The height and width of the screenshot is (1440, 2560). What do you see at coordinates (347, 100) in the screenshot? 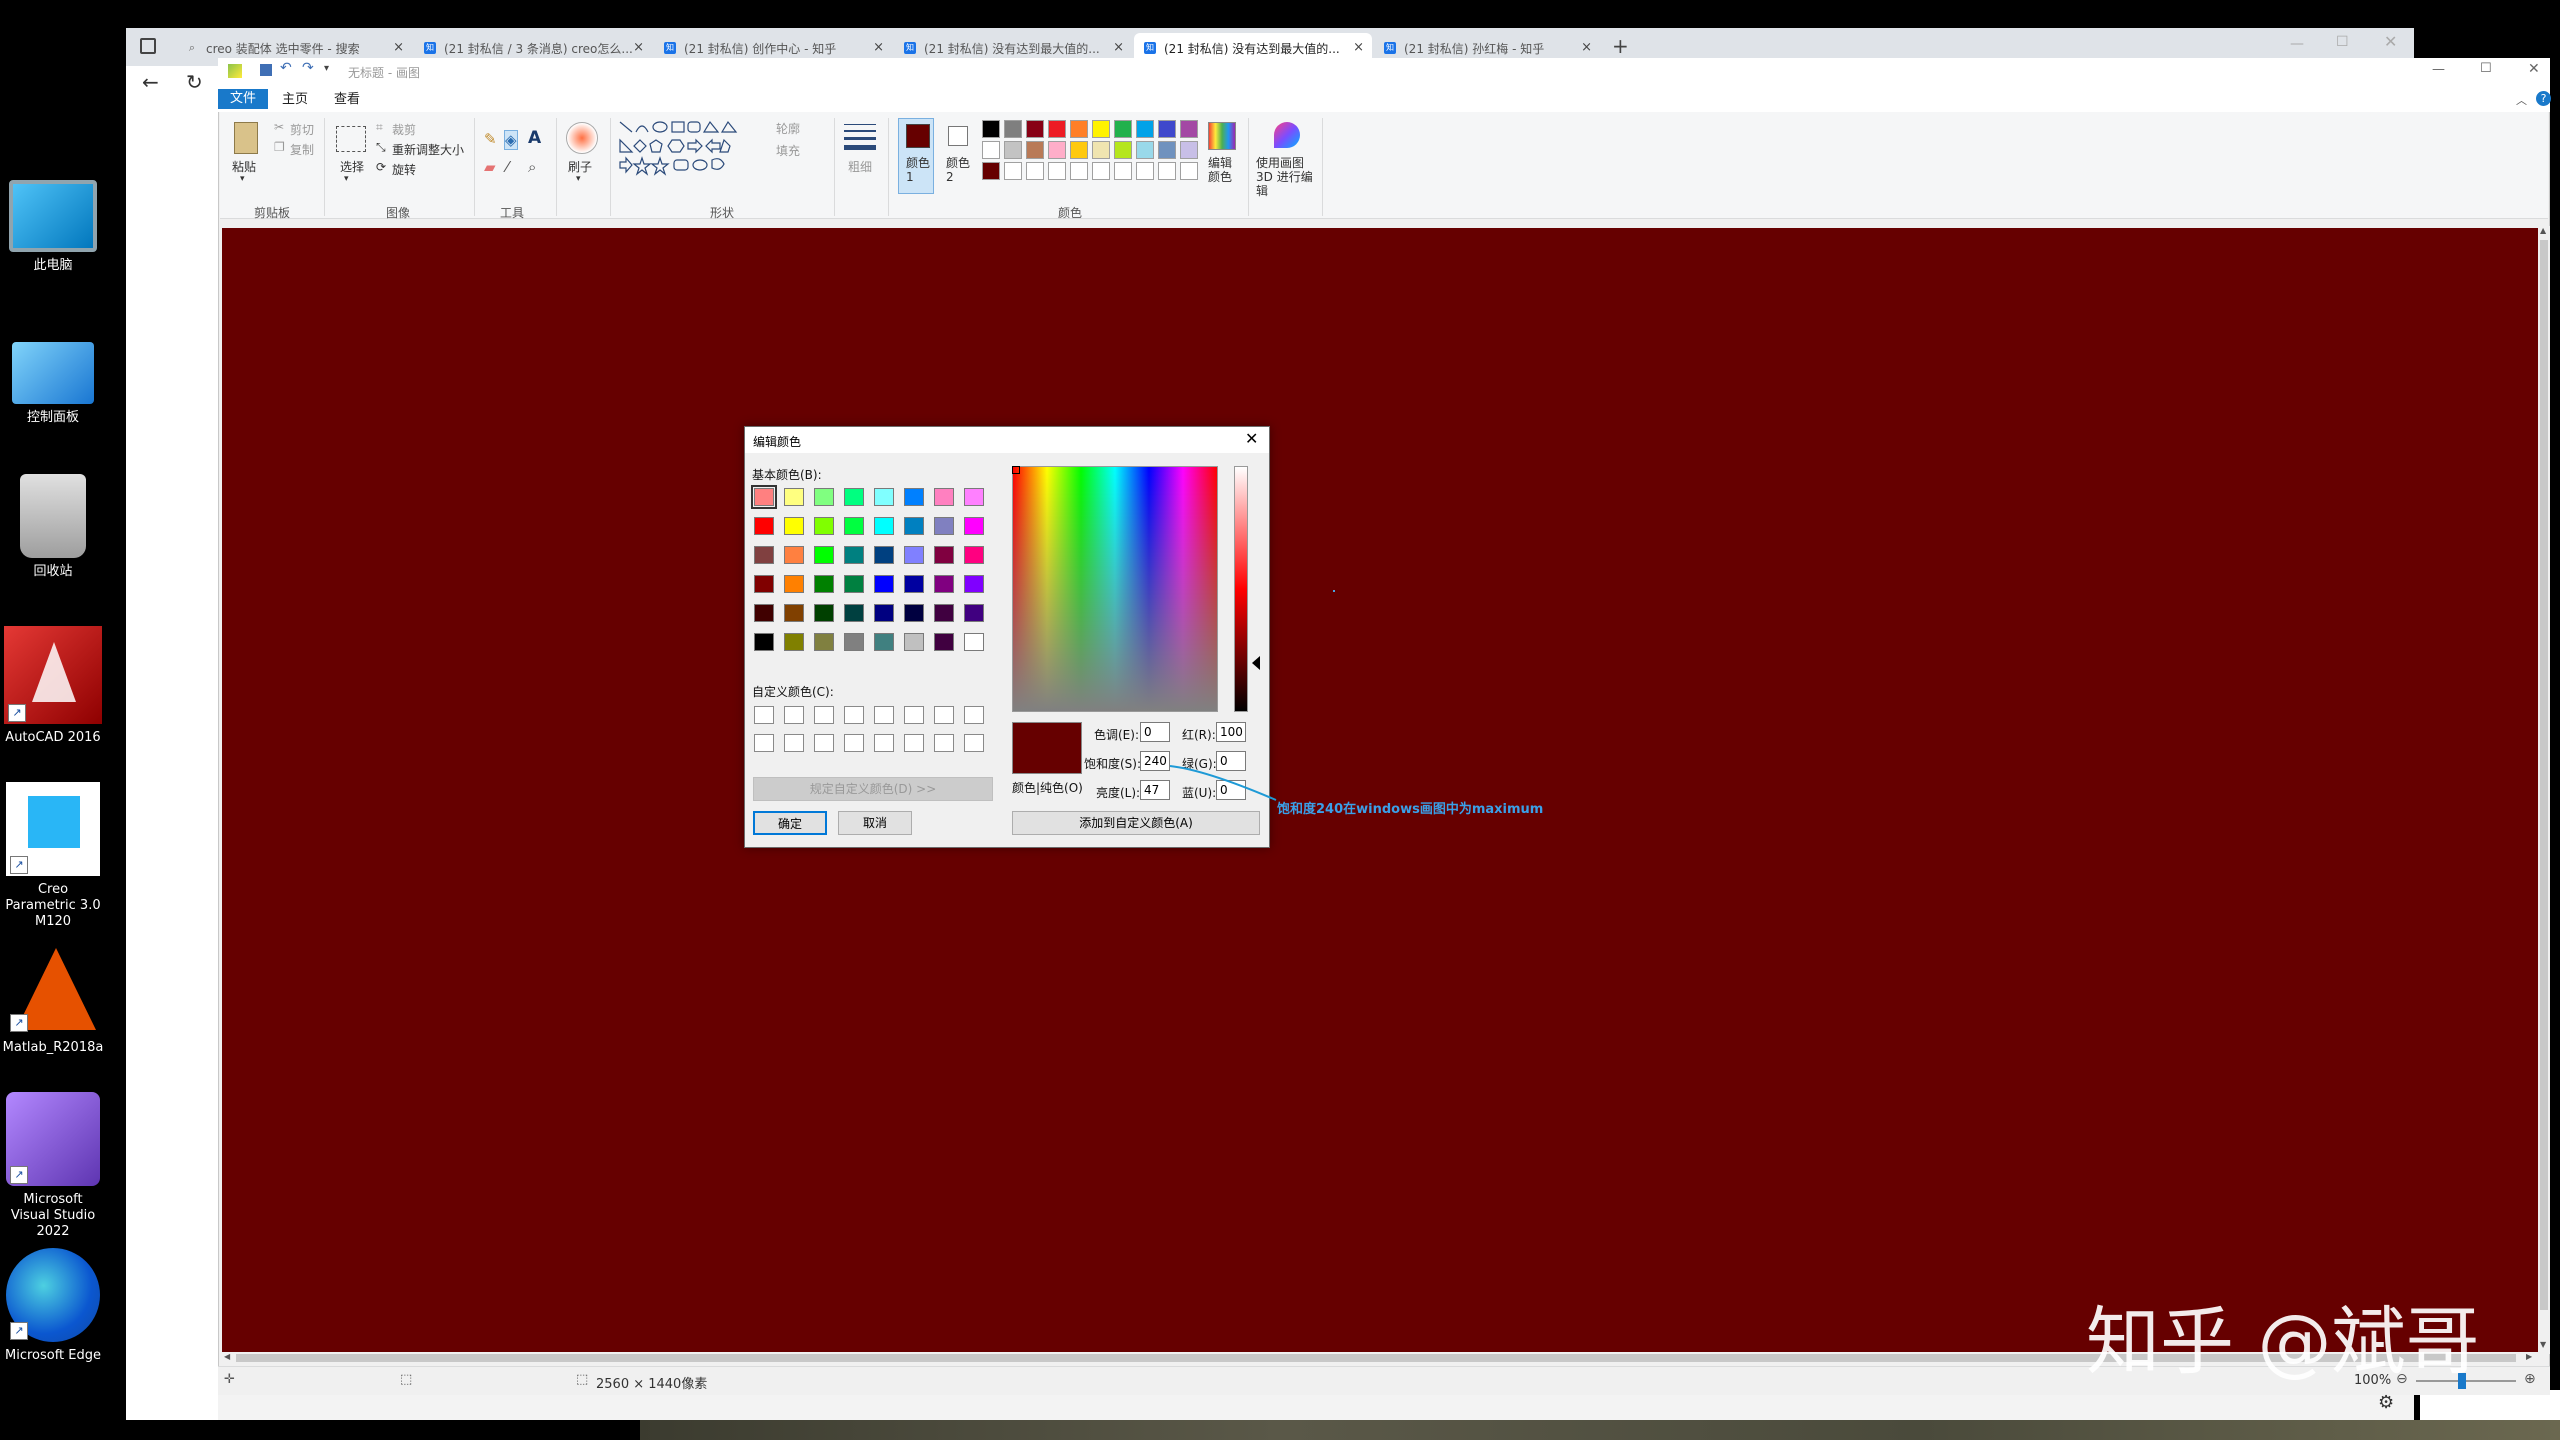
I see `tab-view: 查看` at bounding box center [347, 100].